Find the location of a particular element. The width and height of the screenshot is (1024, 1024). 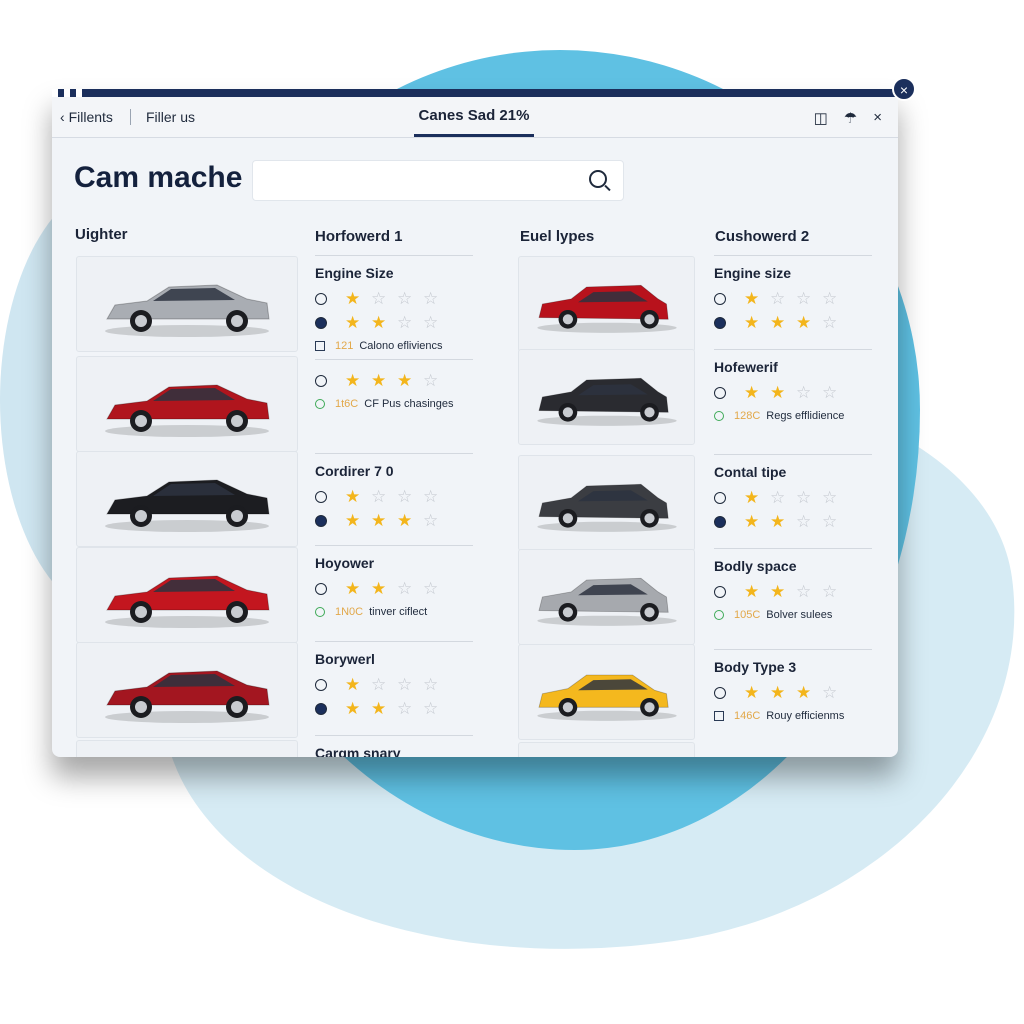

back-link: ‹ Fillents is located at coordinates (86, 117).